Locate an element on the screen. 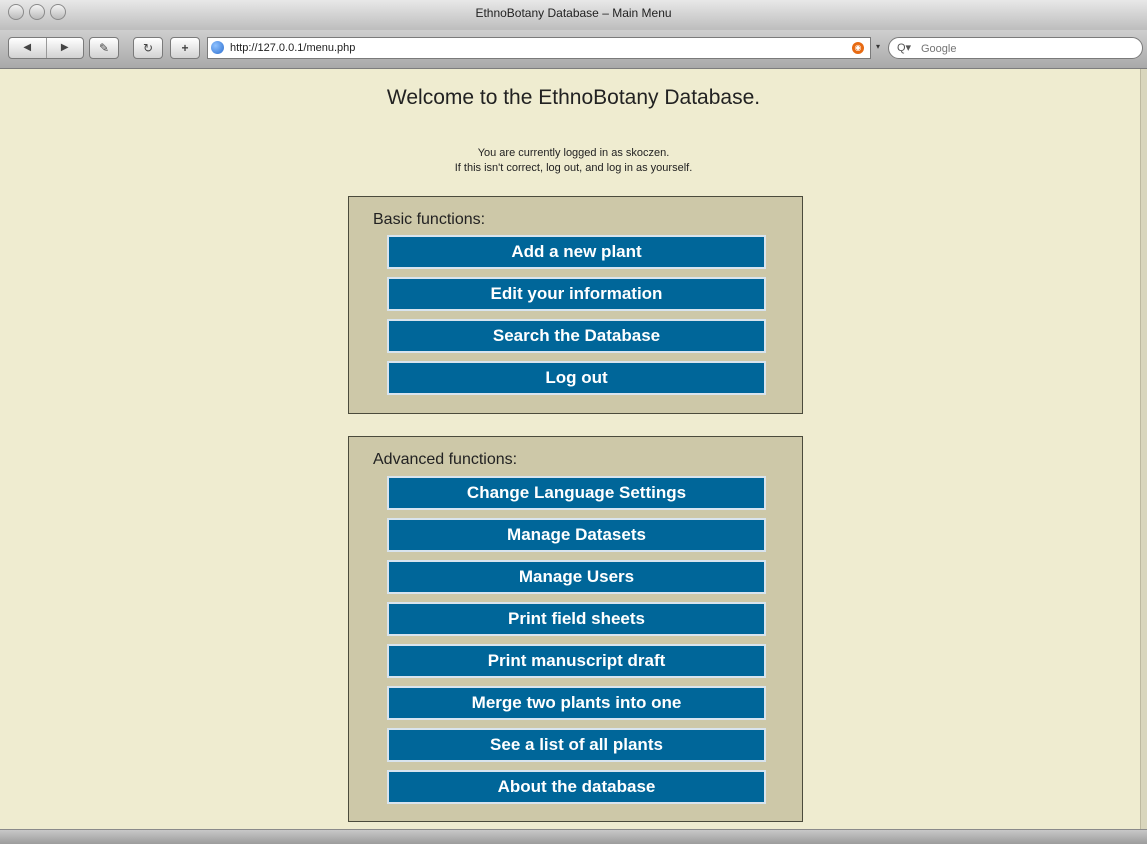 The height and width of the screenshot is (844, 1147). language-settings-button: Change Language Settings is located at coordinates (576, 493).